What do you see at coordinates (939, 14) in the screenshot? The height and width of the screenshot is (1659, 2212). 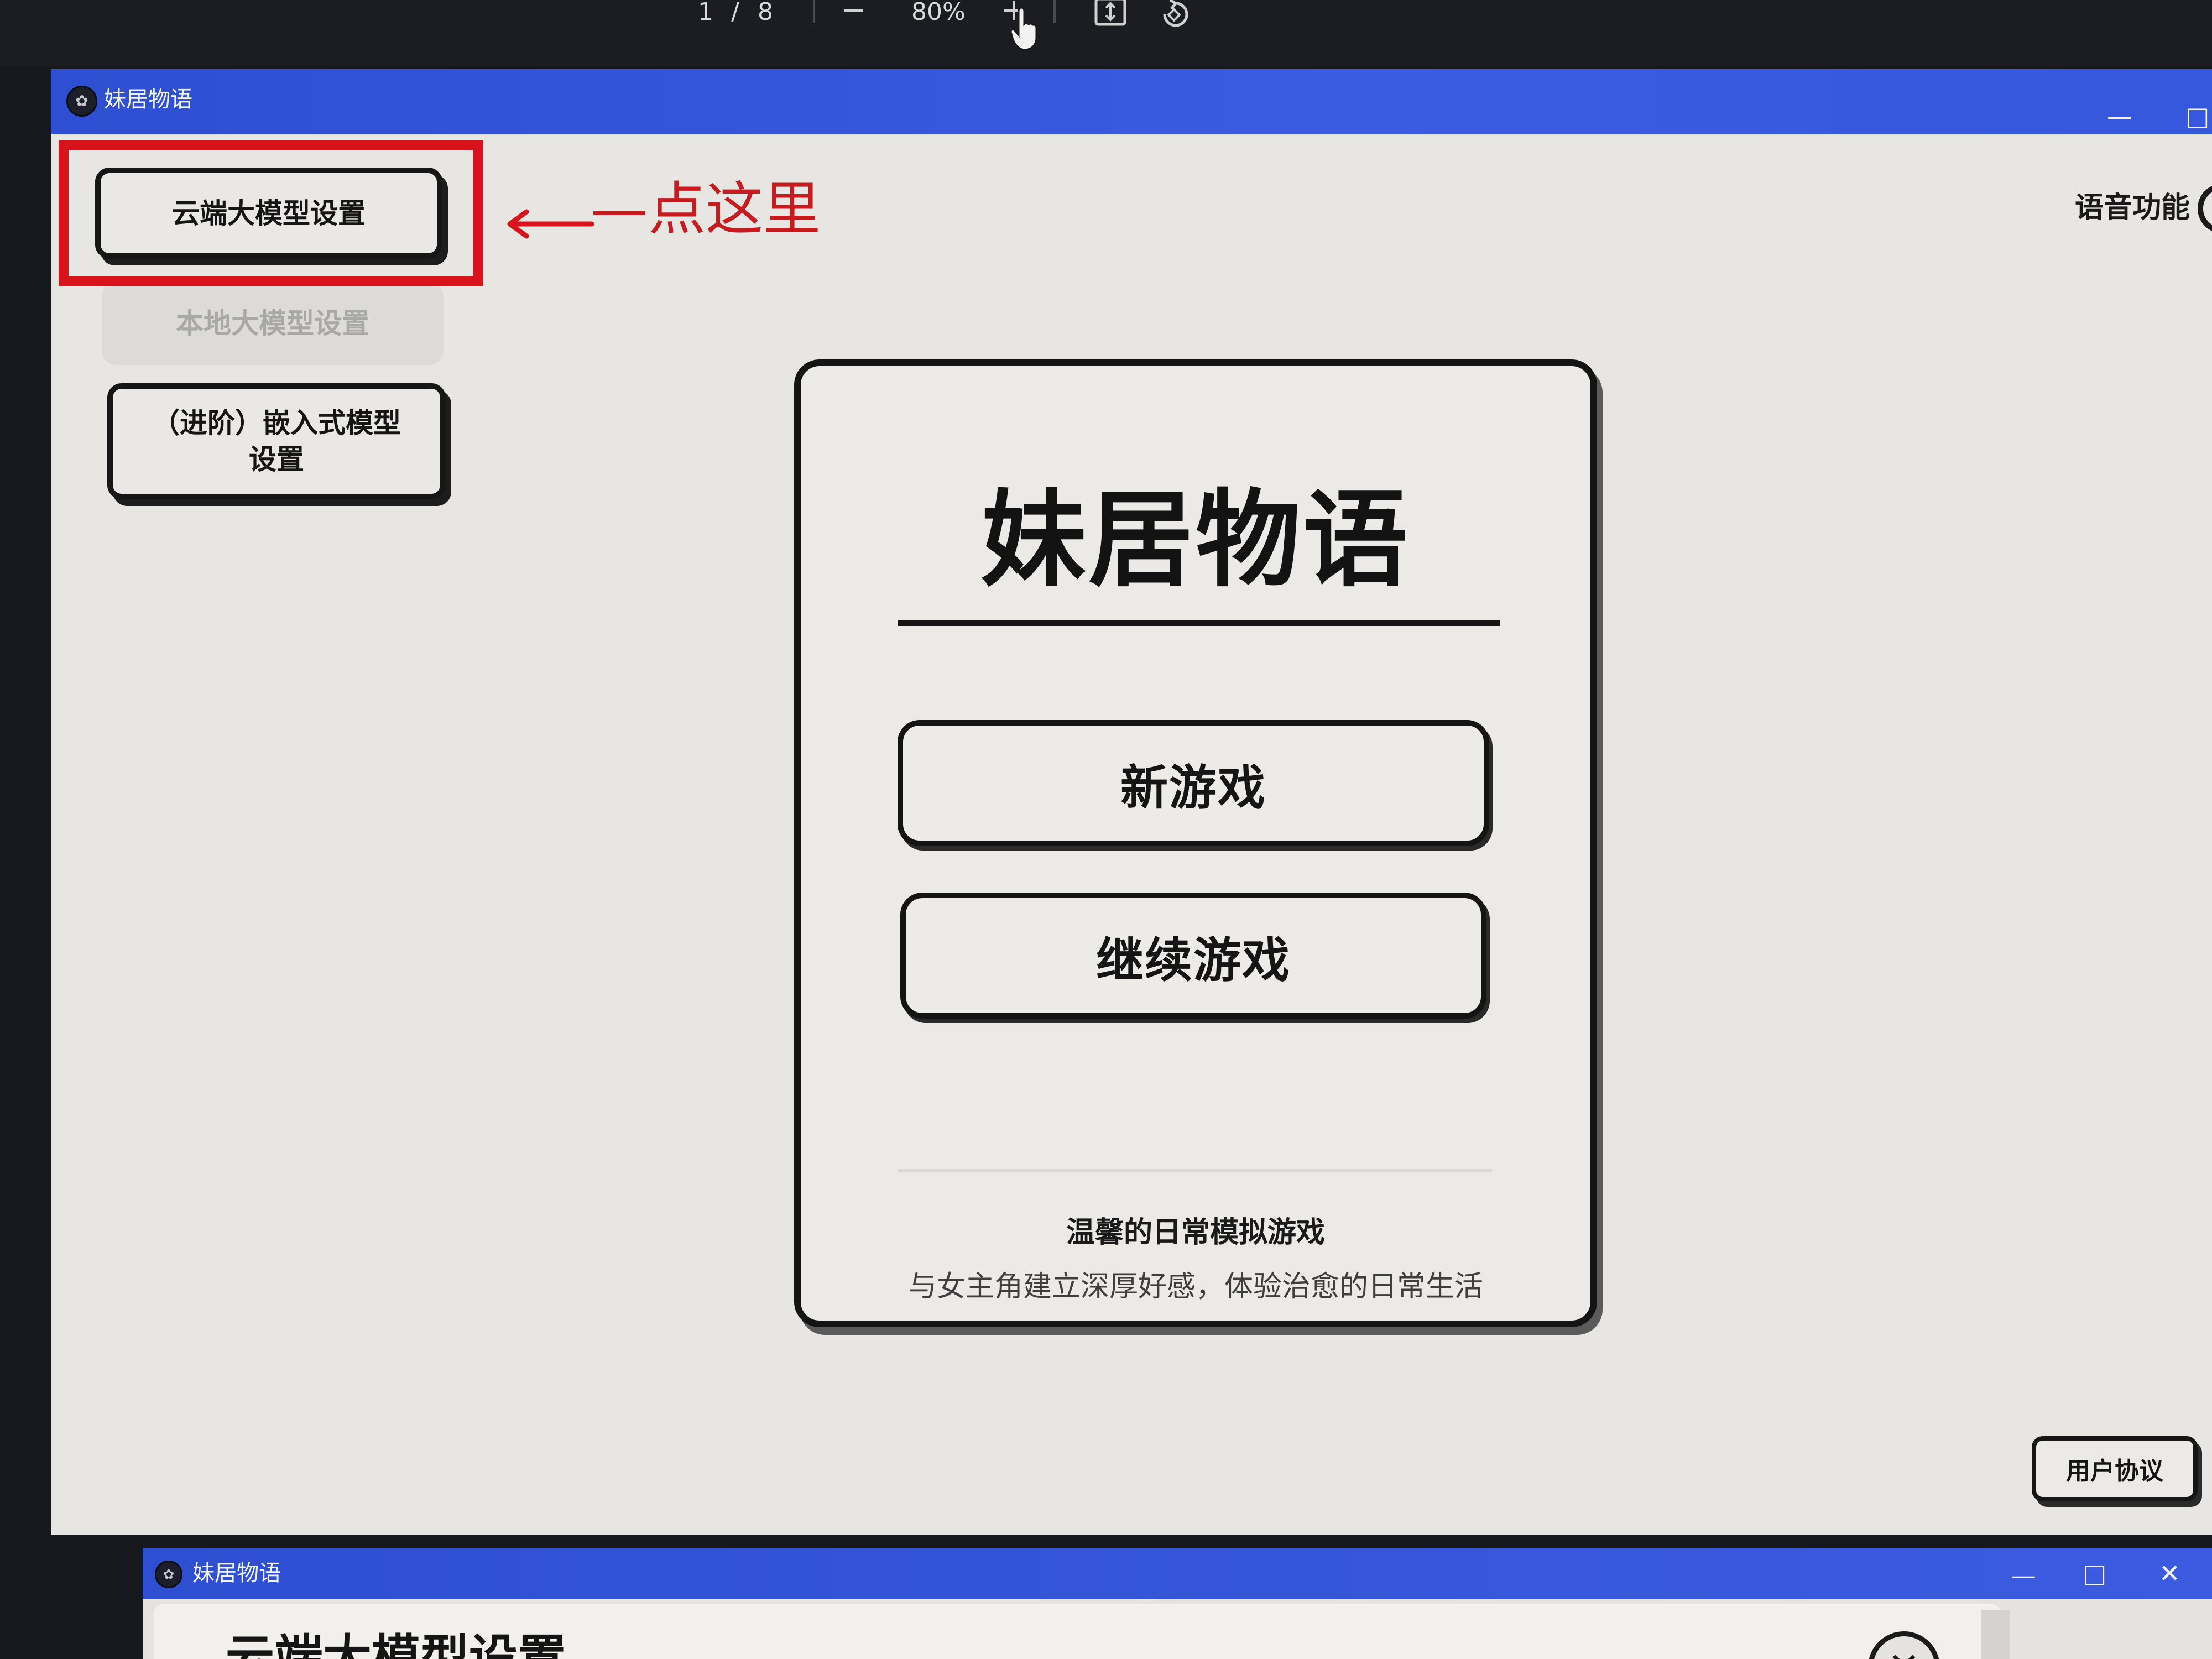 I see `zoom-level: 80%` at bounding box center [939, 14].